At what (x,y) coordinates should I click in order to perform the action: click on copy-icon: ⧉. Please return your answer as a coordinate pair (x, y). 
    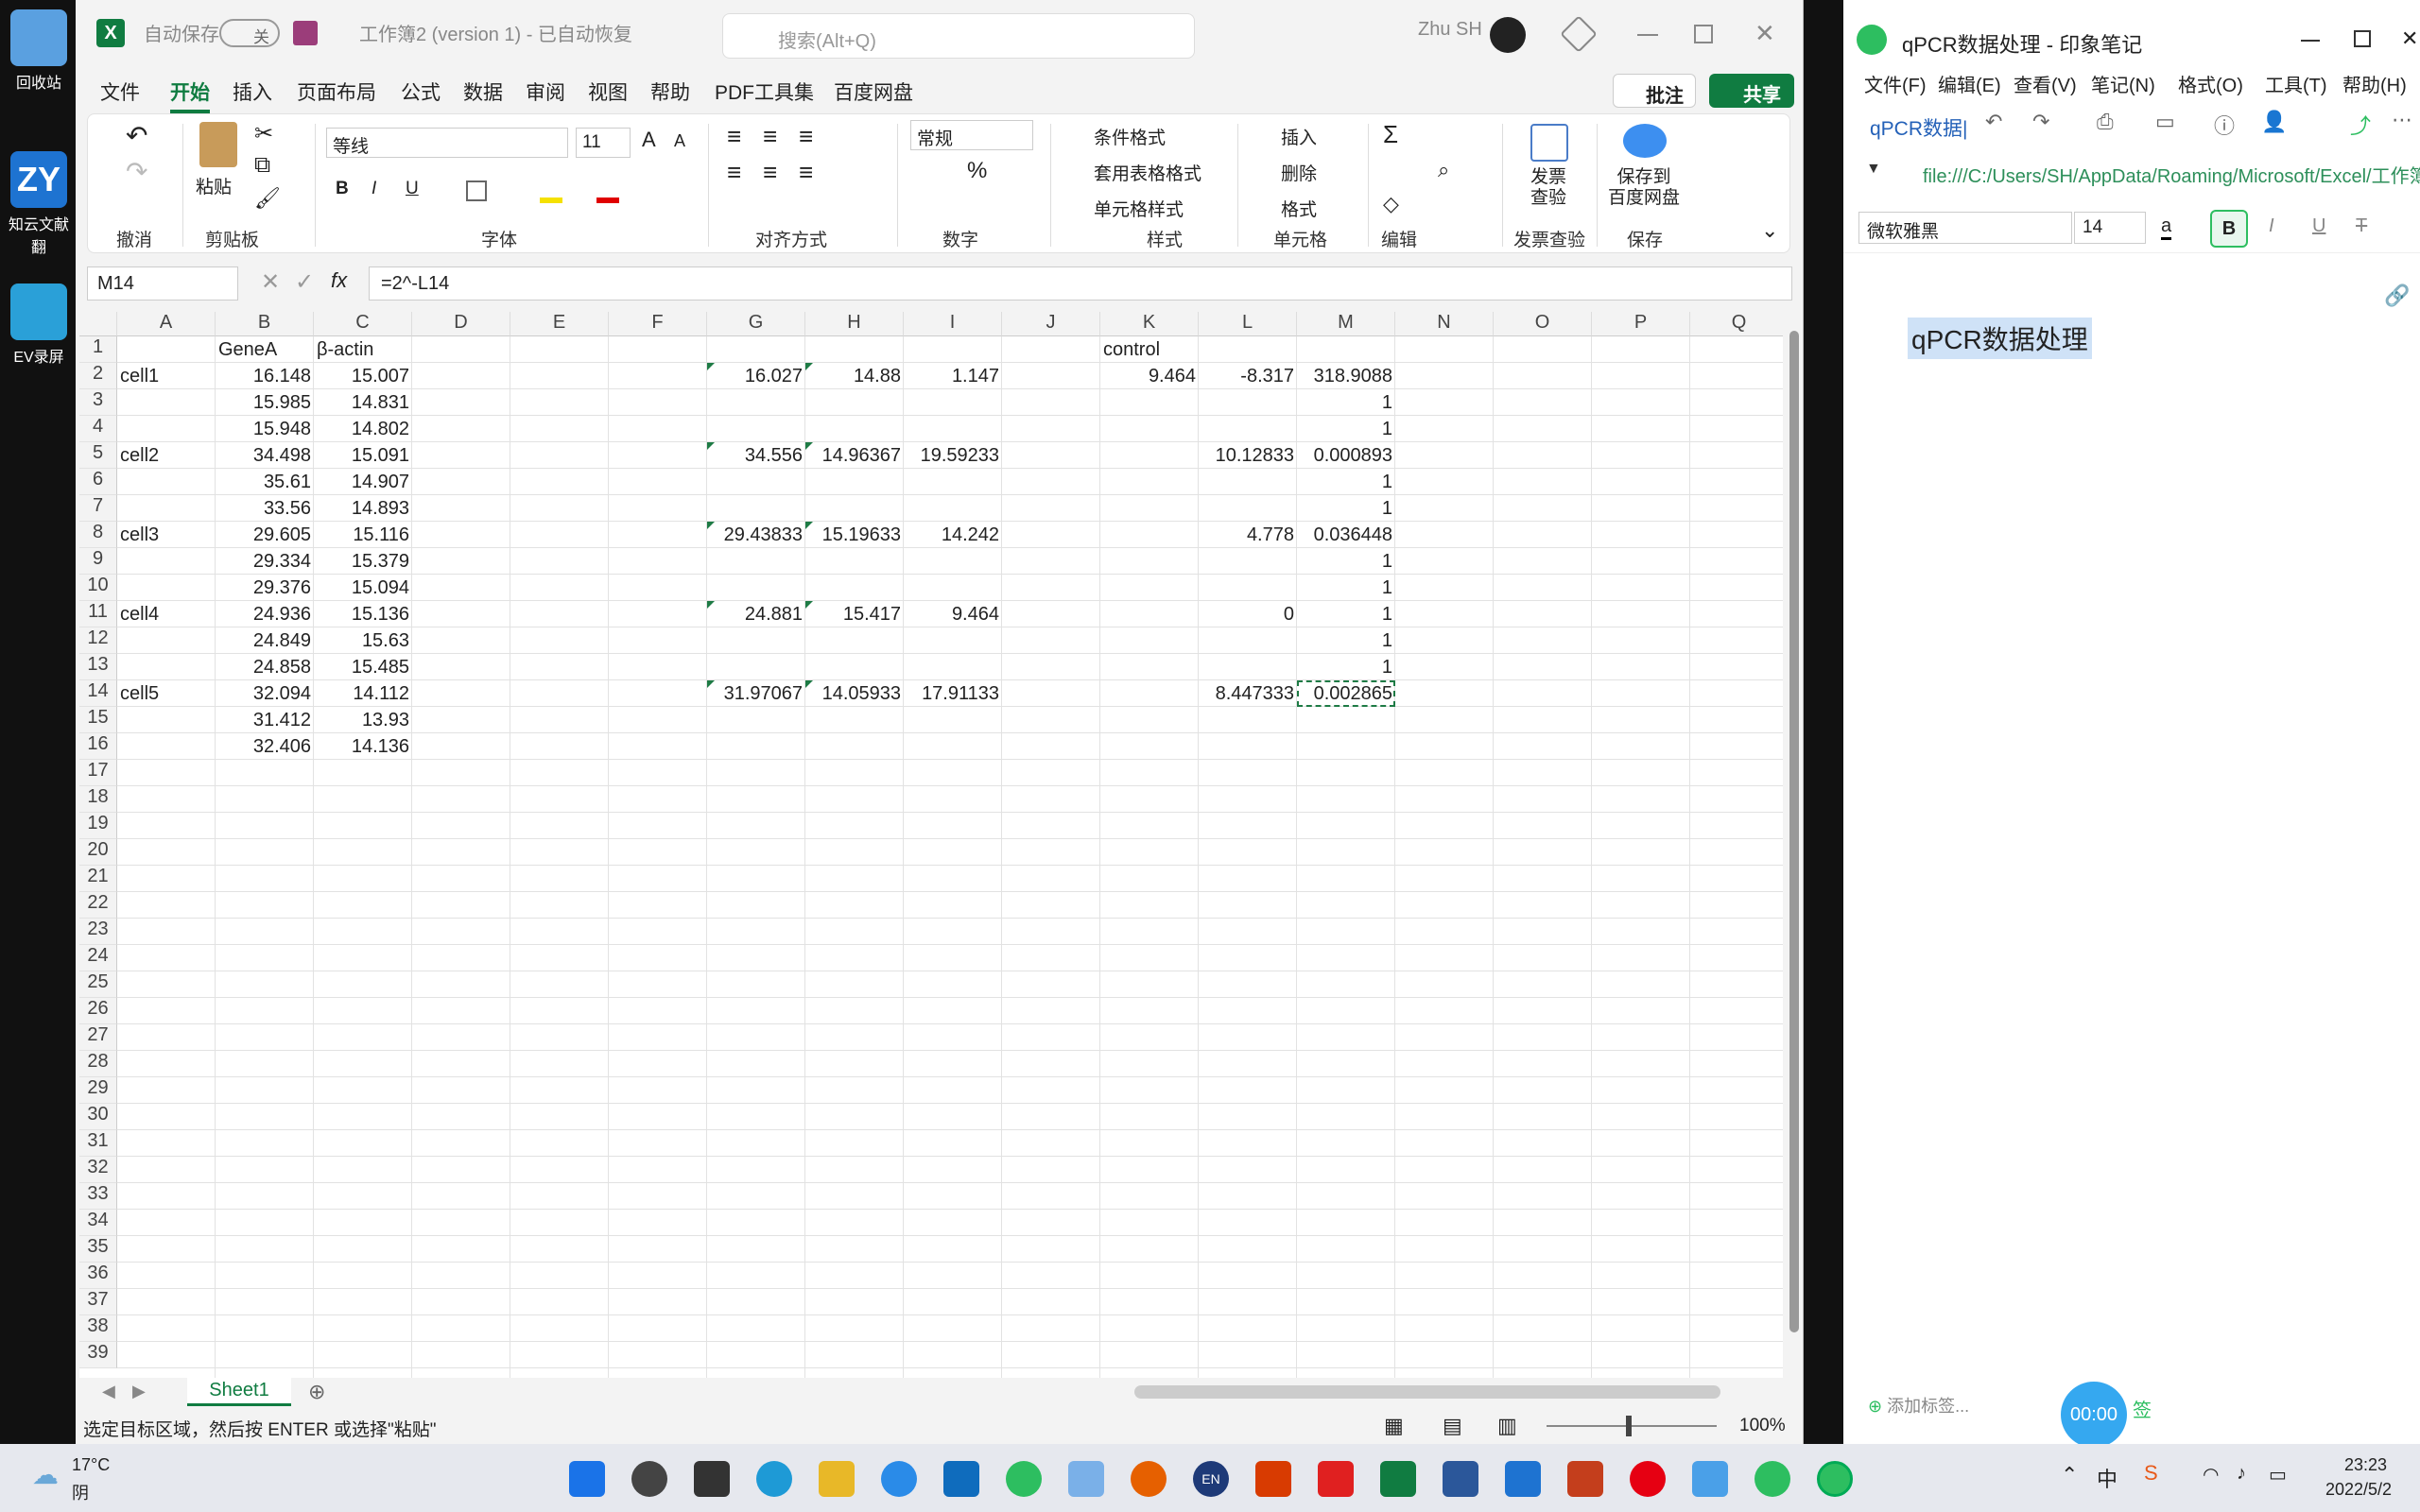
    Looking at the image, I should click on (262, 165).